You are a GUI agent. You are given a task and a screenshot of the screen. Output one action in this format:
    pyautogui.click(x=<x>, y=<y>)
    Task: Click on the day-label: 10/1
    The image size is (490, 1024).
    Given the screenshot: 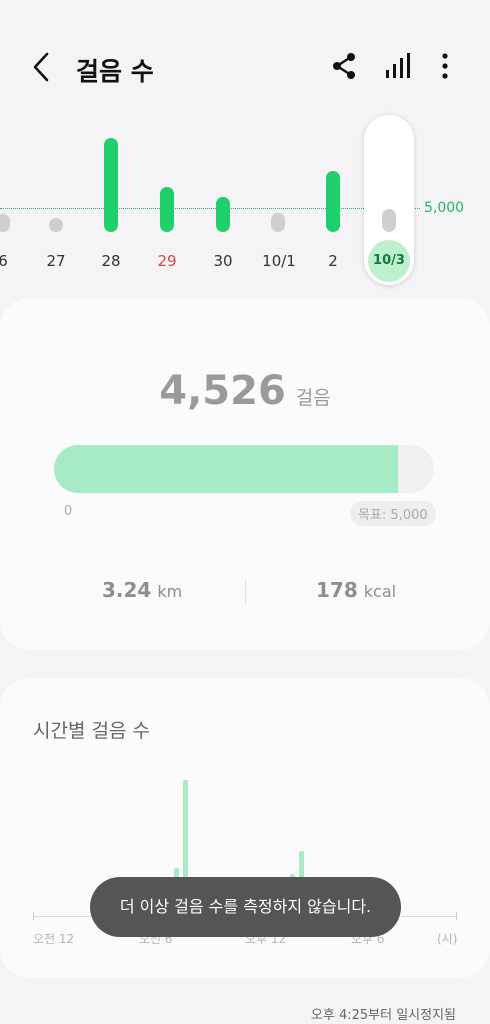 What is the action you would take?
    pyautogui.click(x=279, y=261)
    